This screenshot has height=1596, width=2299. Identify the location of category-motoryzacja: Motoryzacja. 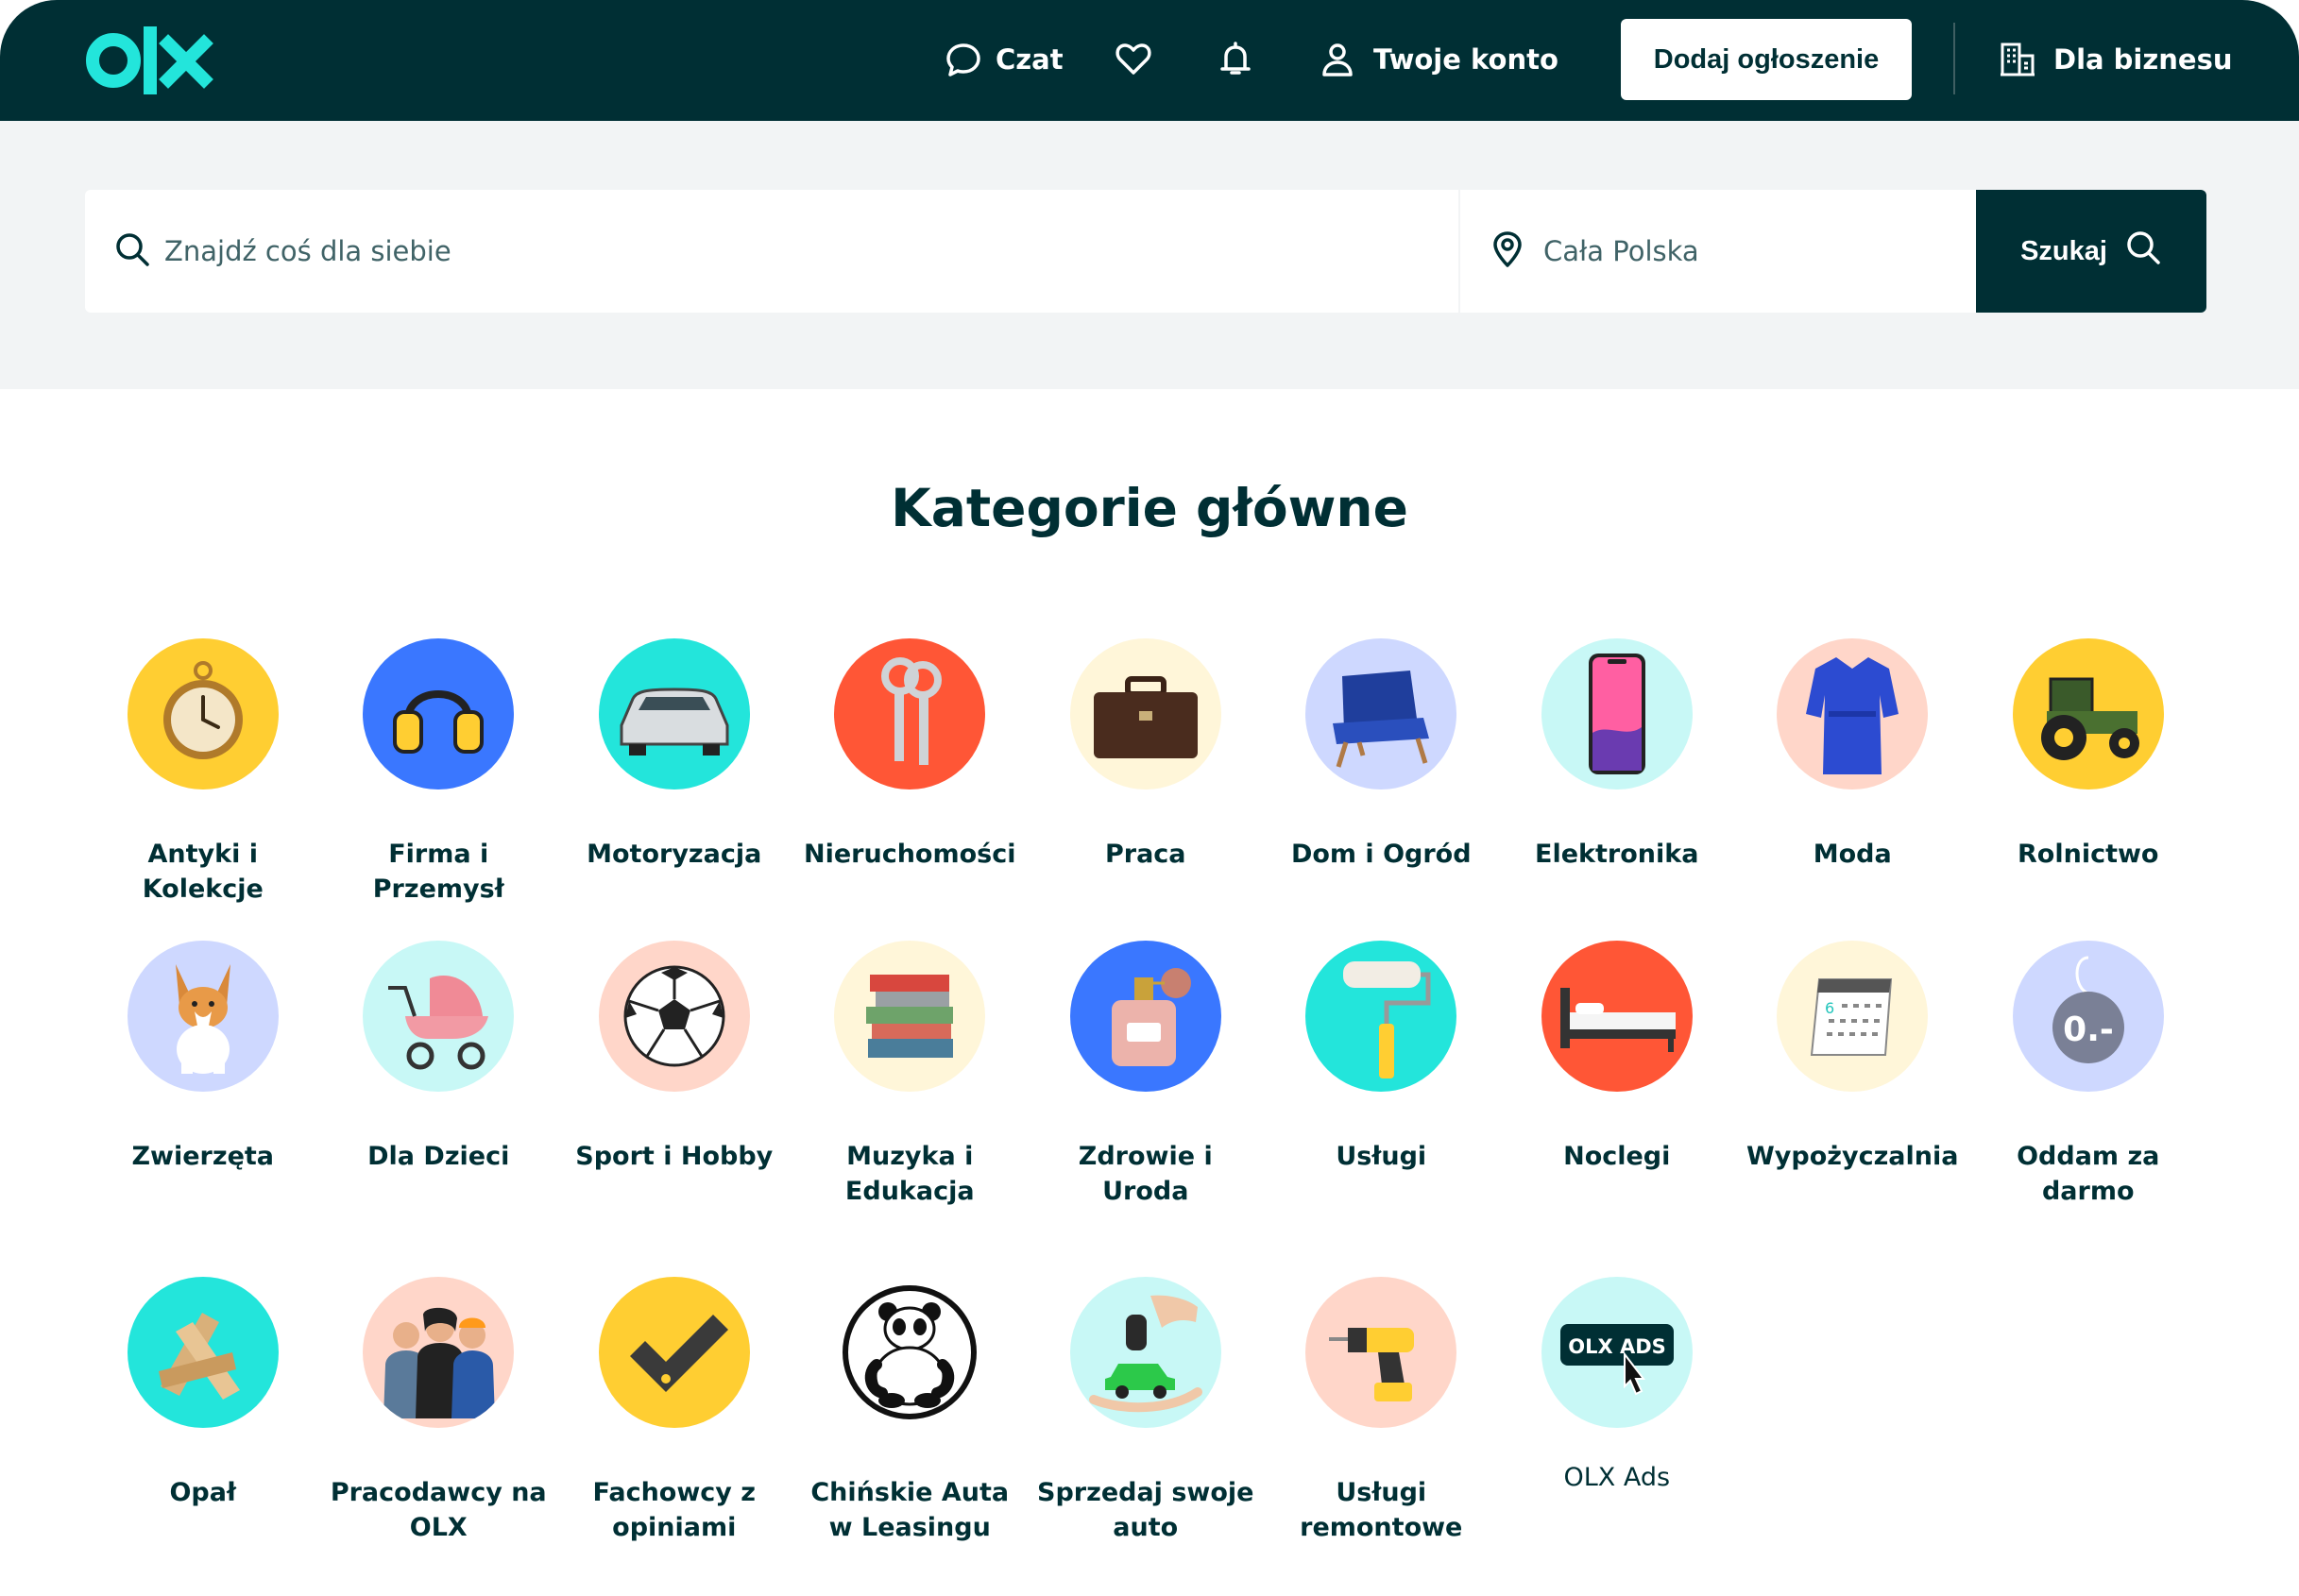
(674, 789).